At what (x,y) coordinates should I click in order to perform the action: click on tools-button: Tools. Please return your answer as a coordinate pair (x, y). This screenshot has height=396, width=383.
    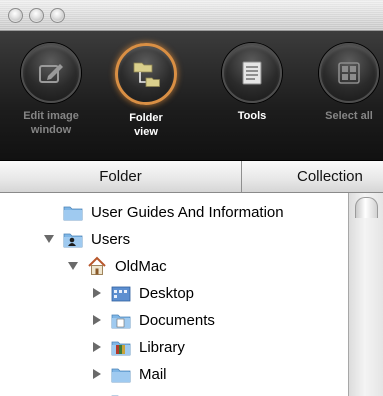
    Looking at the image, I should click on (252, 83).